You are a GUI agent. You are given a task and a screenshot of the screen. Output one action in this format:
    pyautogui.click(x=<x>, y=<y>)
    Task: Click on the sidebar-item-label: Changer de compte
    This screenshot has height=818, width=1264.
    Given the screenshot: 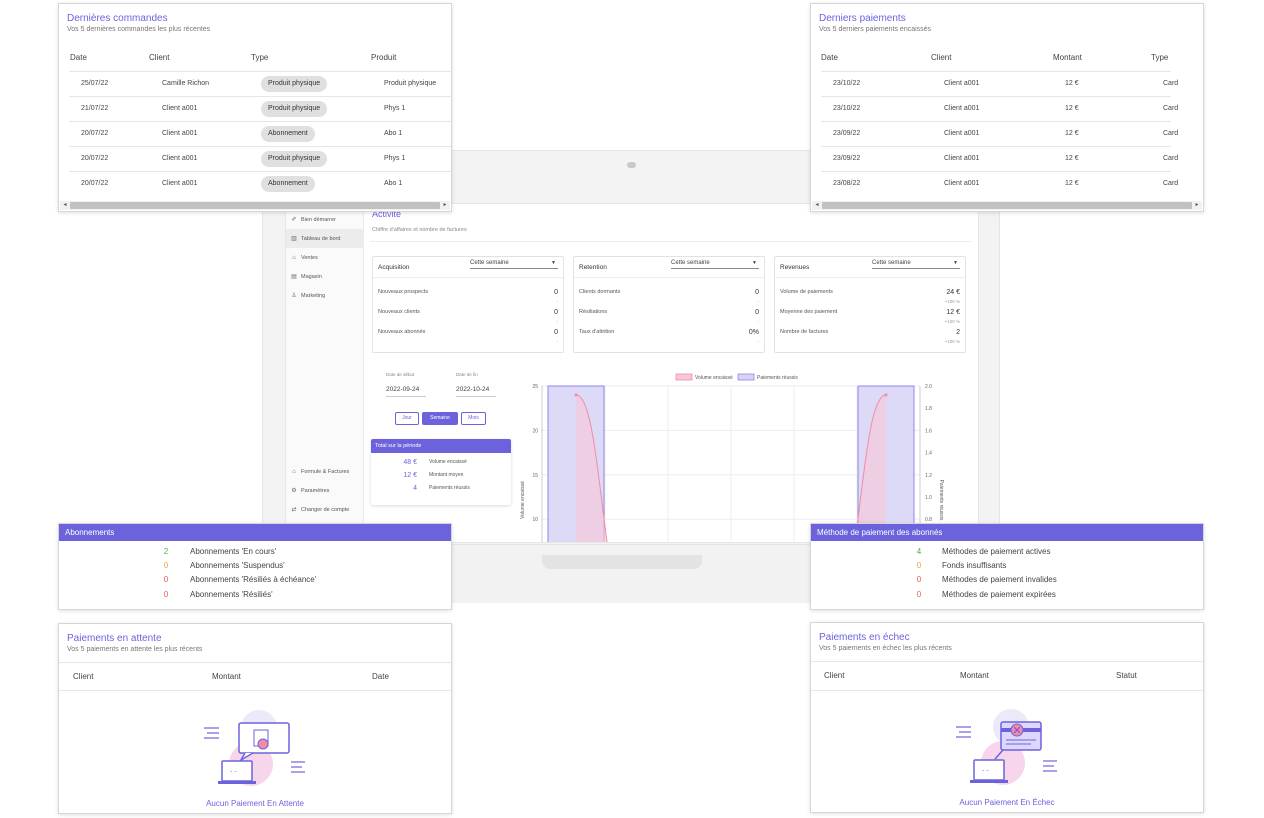 What is the action you would take?
    pyautogui.click(x=325, y=509)
    